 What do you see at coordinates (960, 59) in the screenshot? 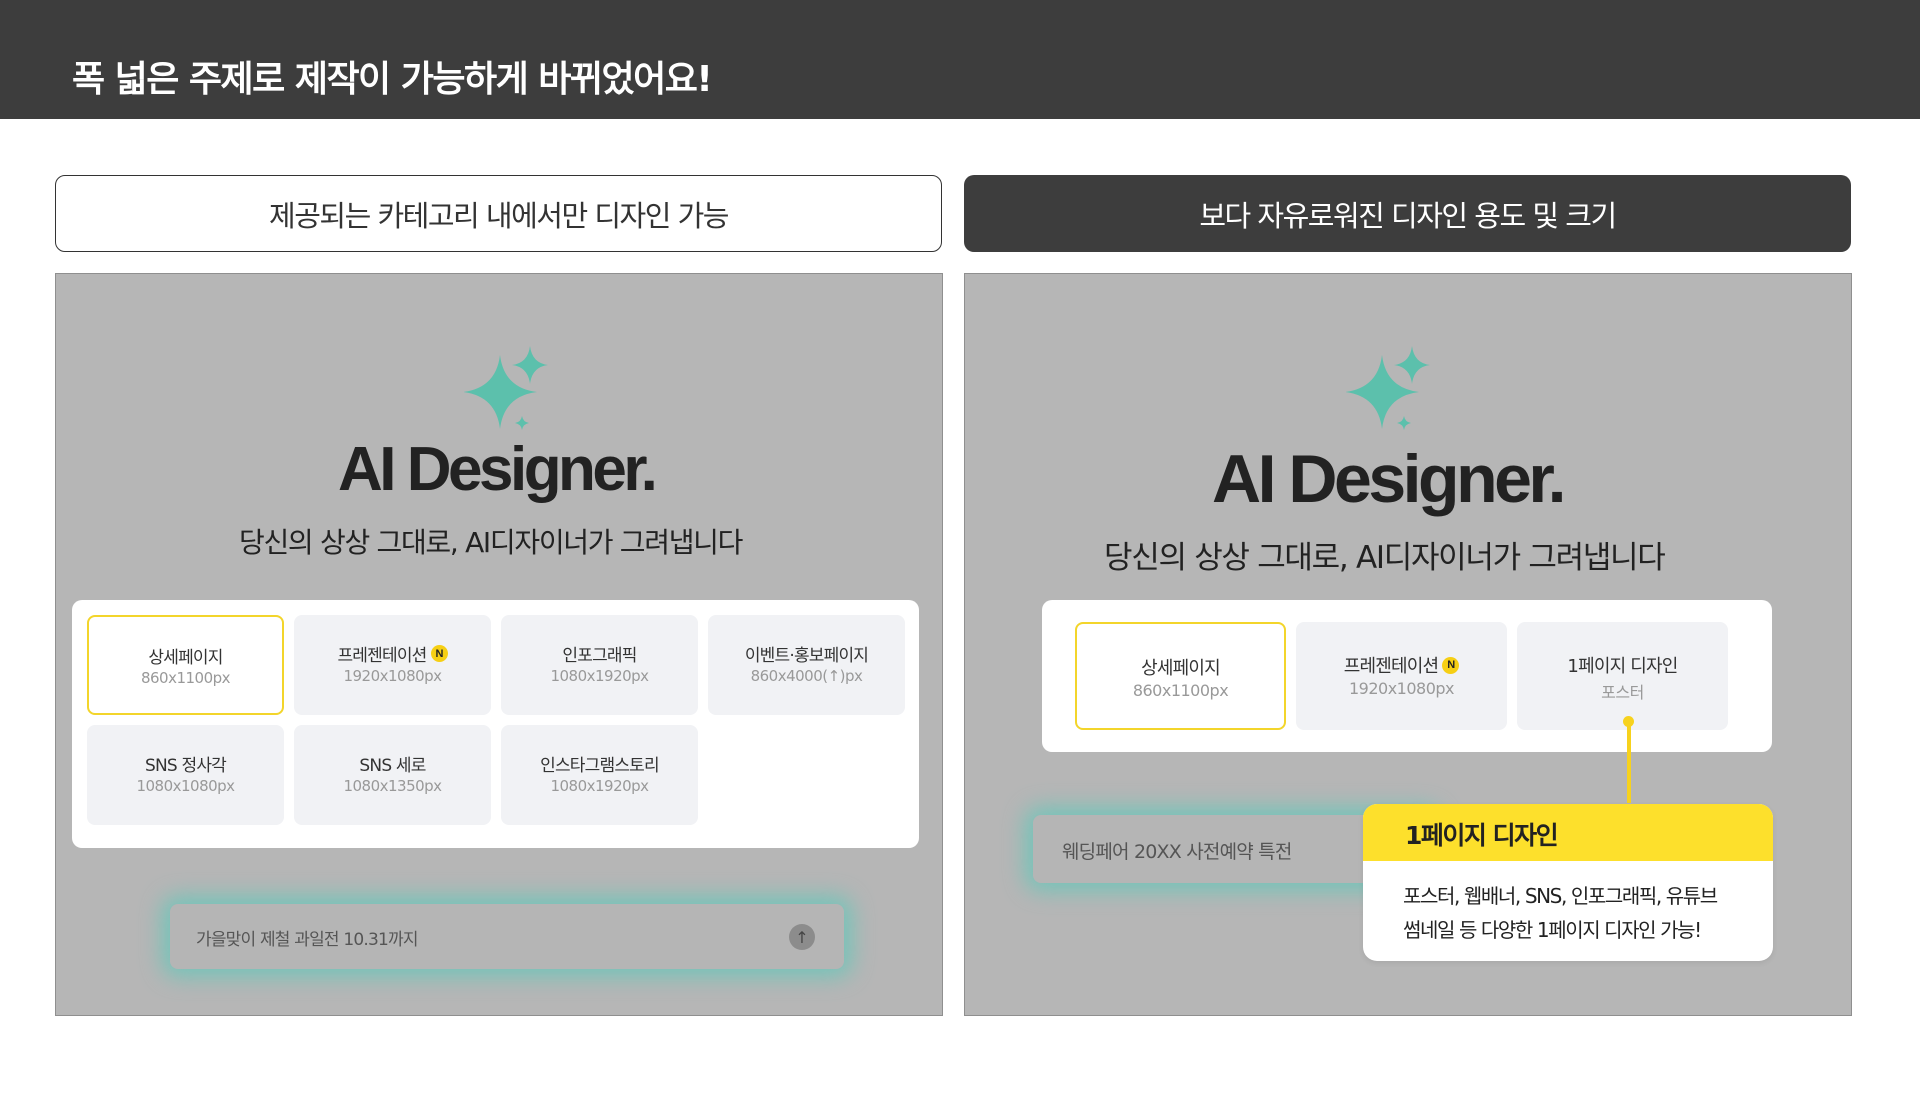
I see `header-bar: 폭 넓은 주제로 제작이 가능하게 바뀌었어요!` at bounding box center [960, 59].